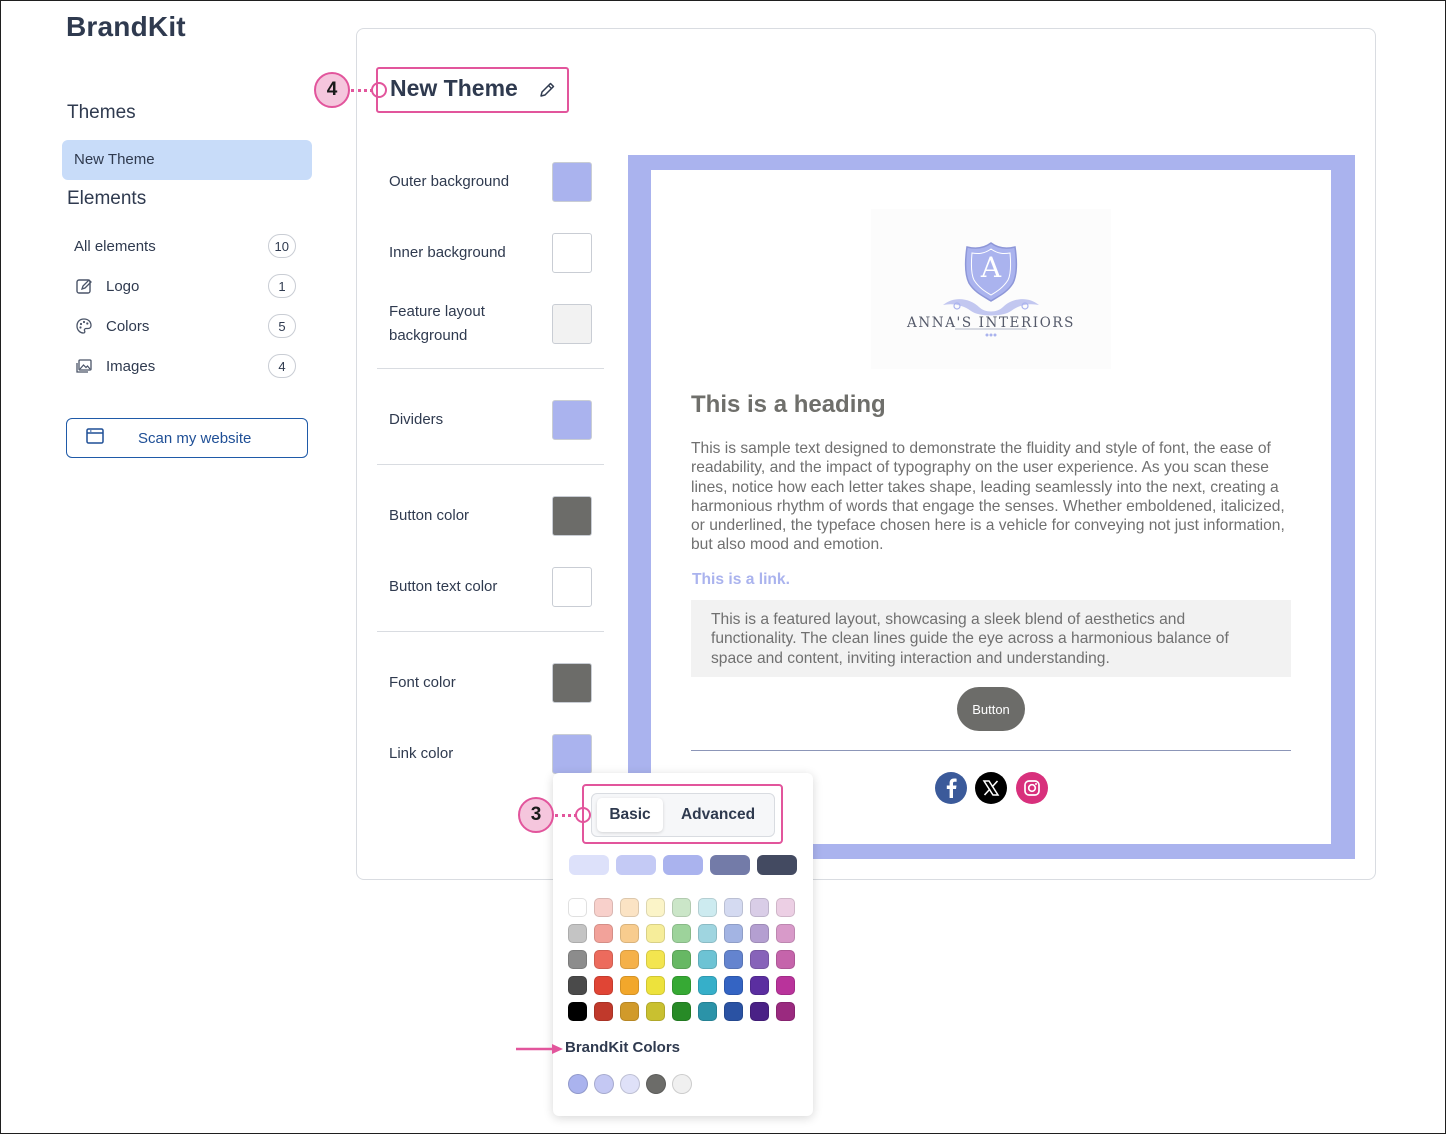 The width and height of the screenshot is (1446, 1134). Describe the element at coordinates (572, 420) in the screenshot. I see `swatch-dividers` at that location.